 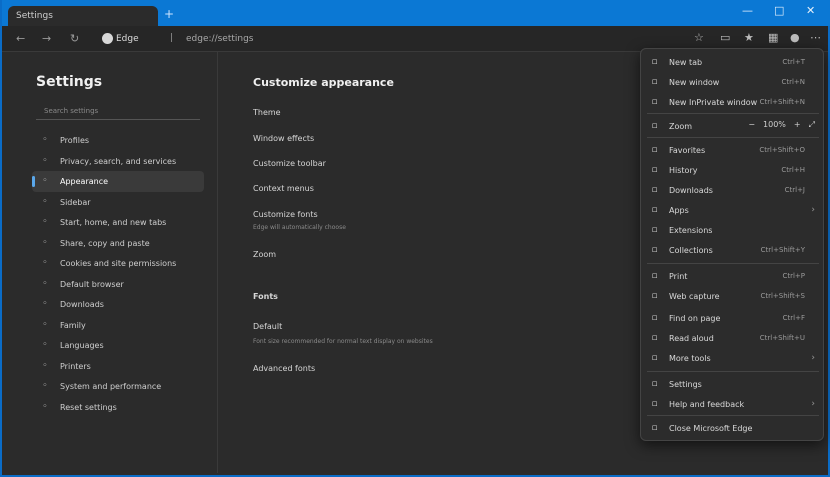 I want to click on menu-item: ▫ Settings, so click(x=733, y=385).